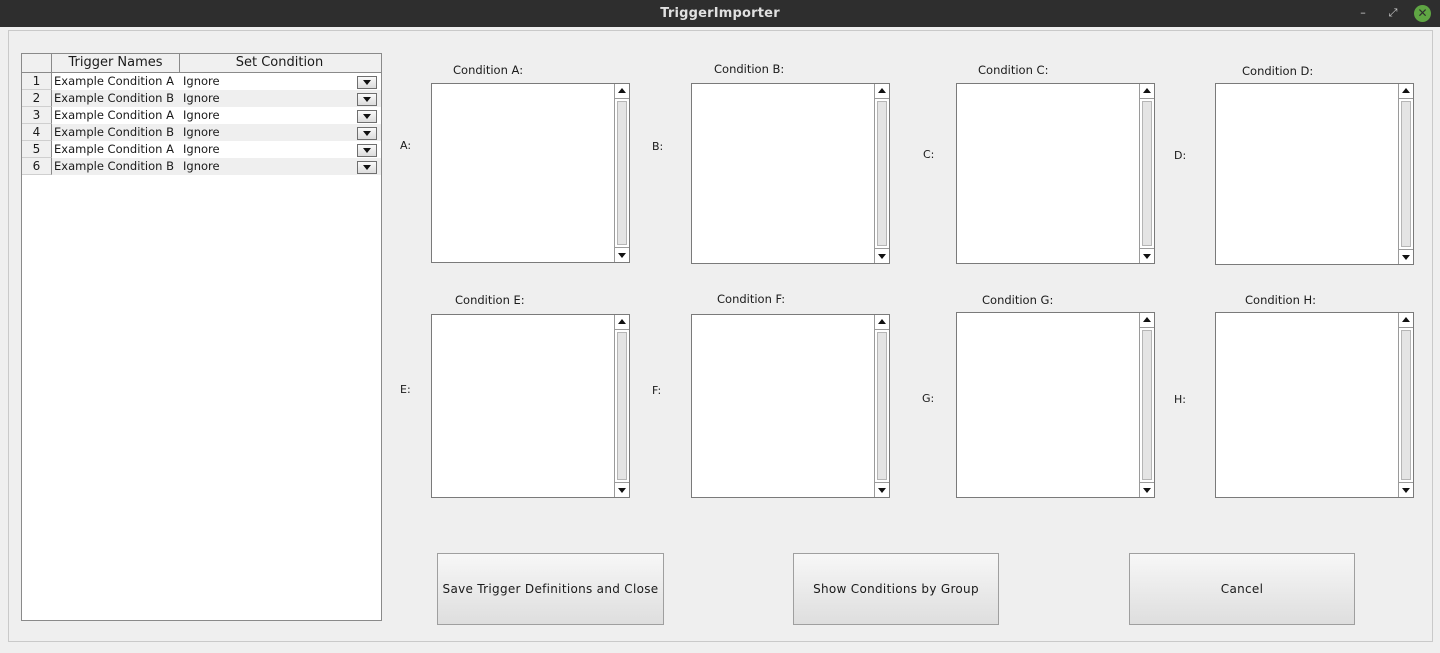  What do you see at coordinates (279, 62) in the screenshot?
I see `header-set-condition: Set Condition` at bounding box center [279, 62].